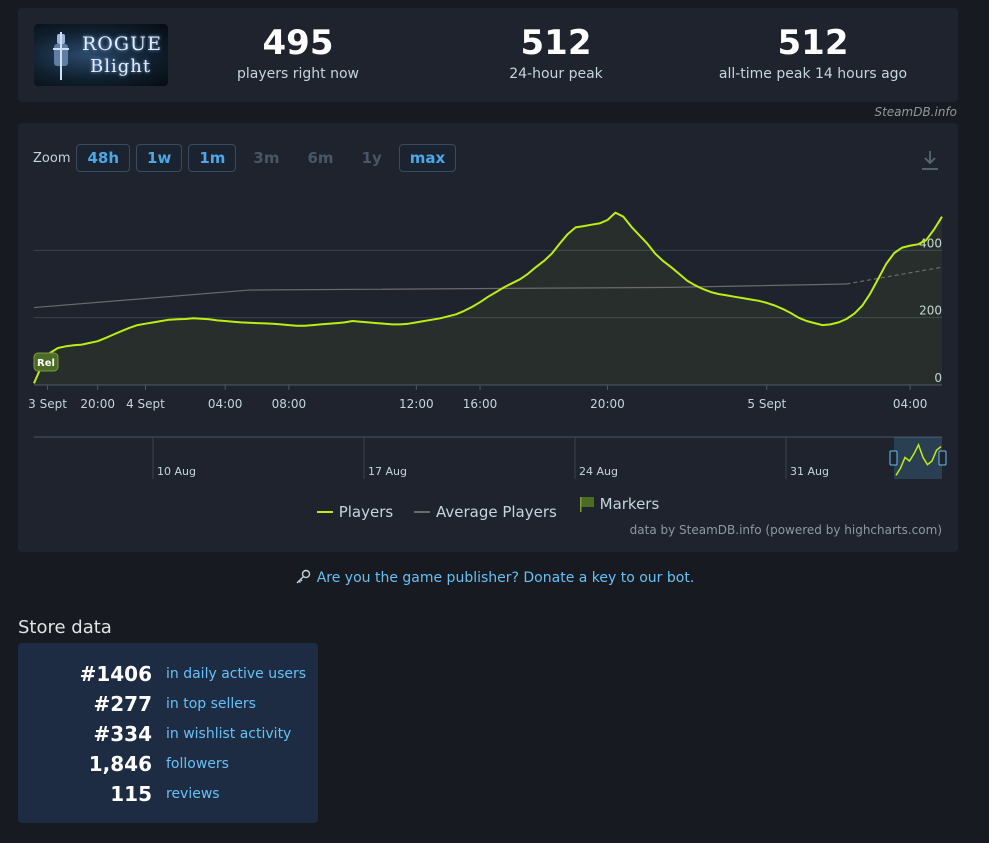  I want to click on store-link: followers, so click(197, 764).